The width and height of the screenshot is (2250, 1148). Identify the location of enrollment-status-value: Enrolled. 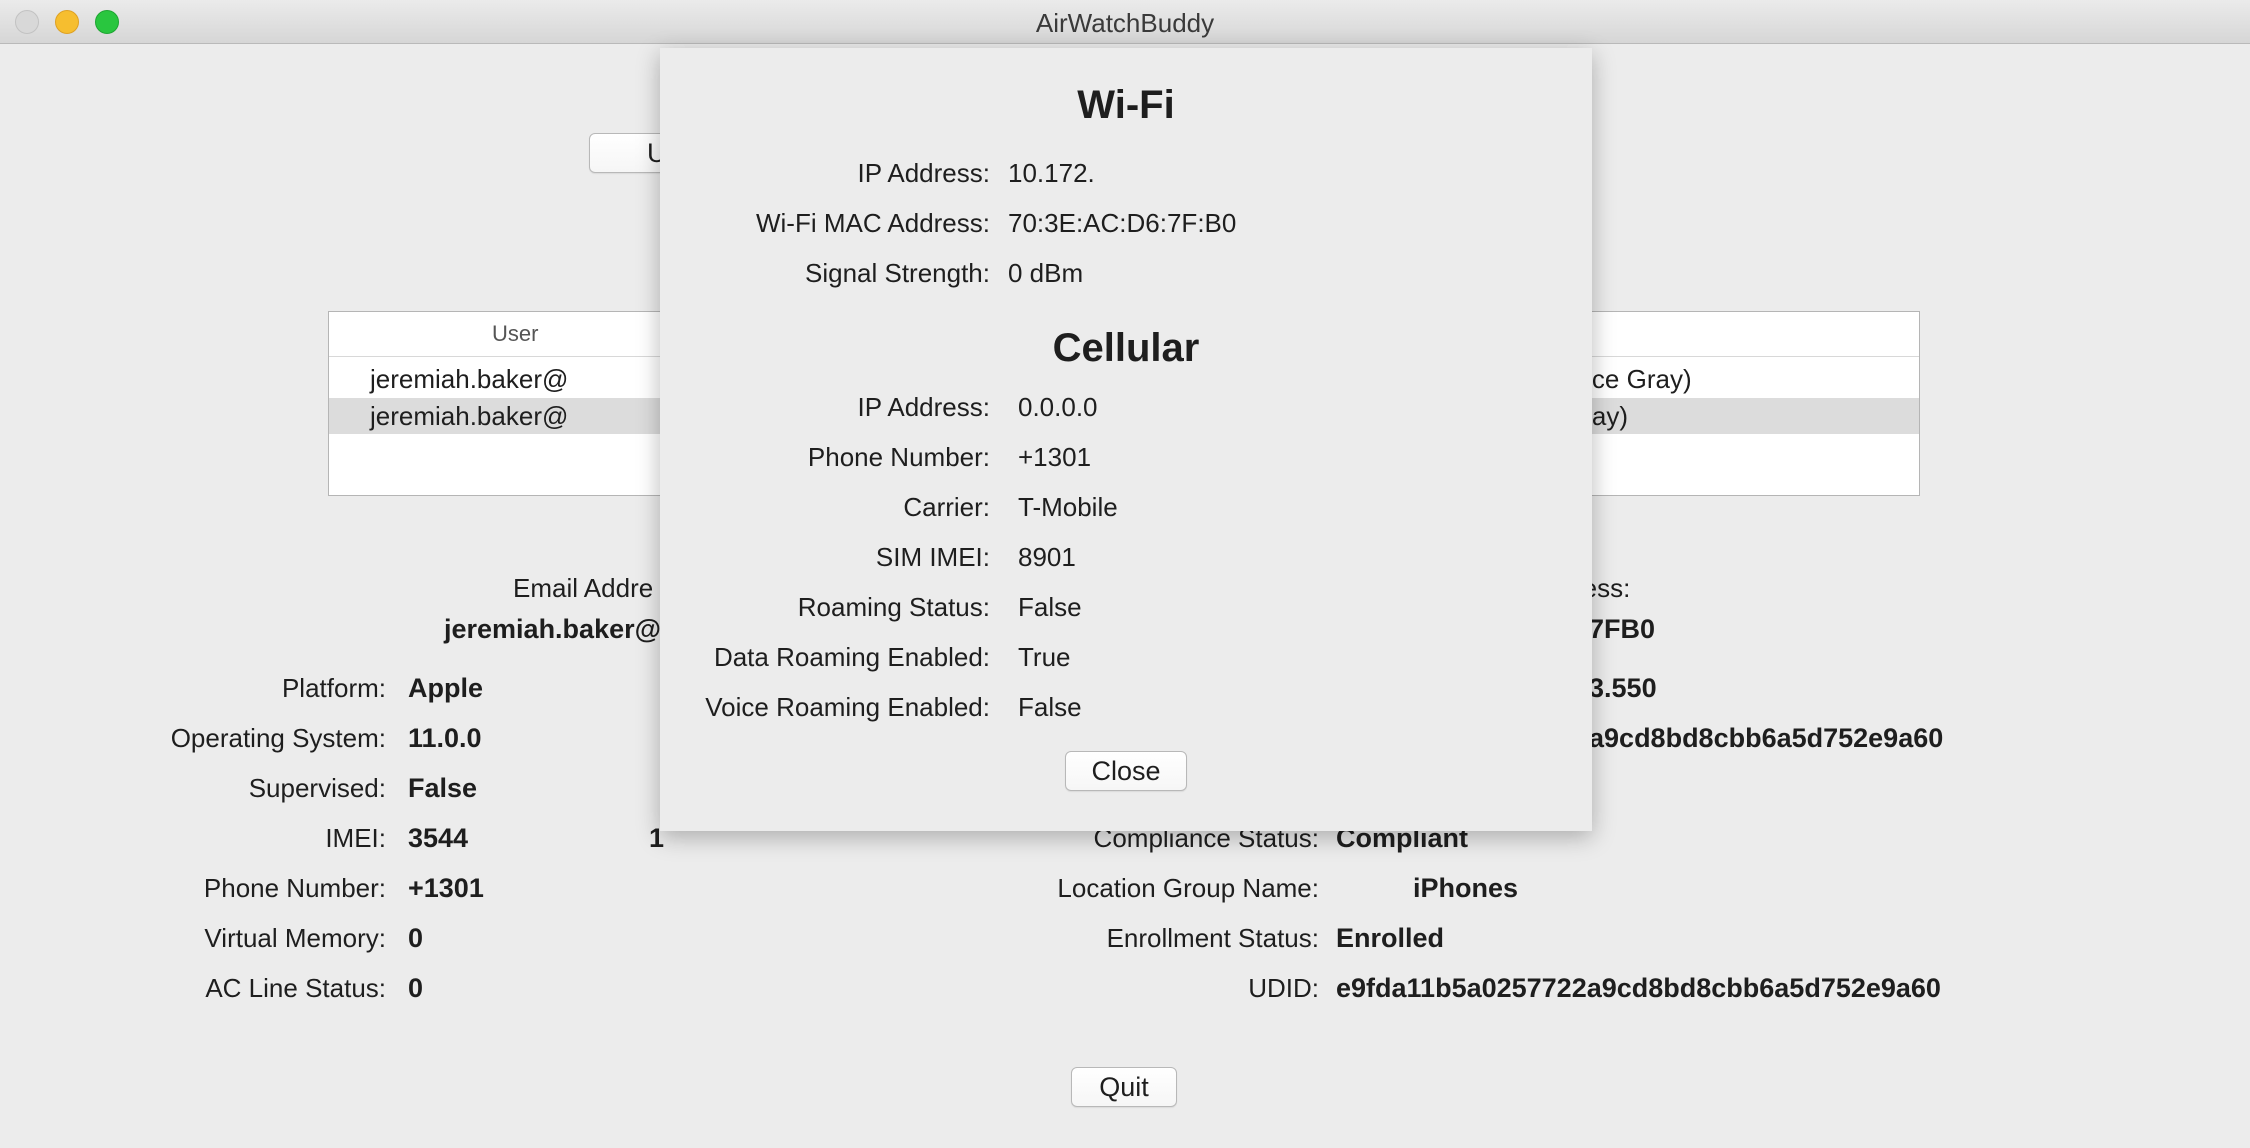
(1390, 938).